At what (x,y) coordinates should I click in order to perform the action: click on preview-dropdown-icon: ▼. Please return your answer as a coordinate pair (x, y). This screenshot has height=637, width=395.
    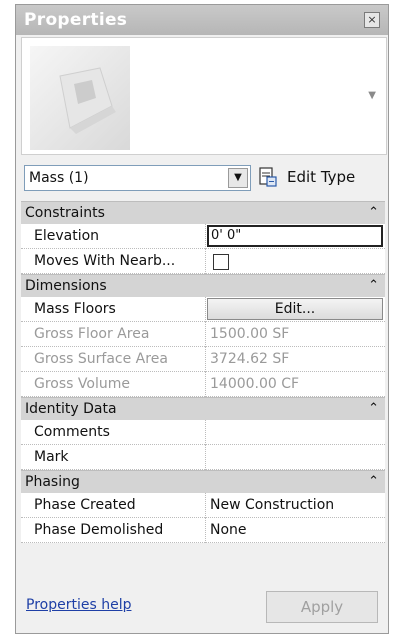
    Looking at the image, I should click on (372, 95).